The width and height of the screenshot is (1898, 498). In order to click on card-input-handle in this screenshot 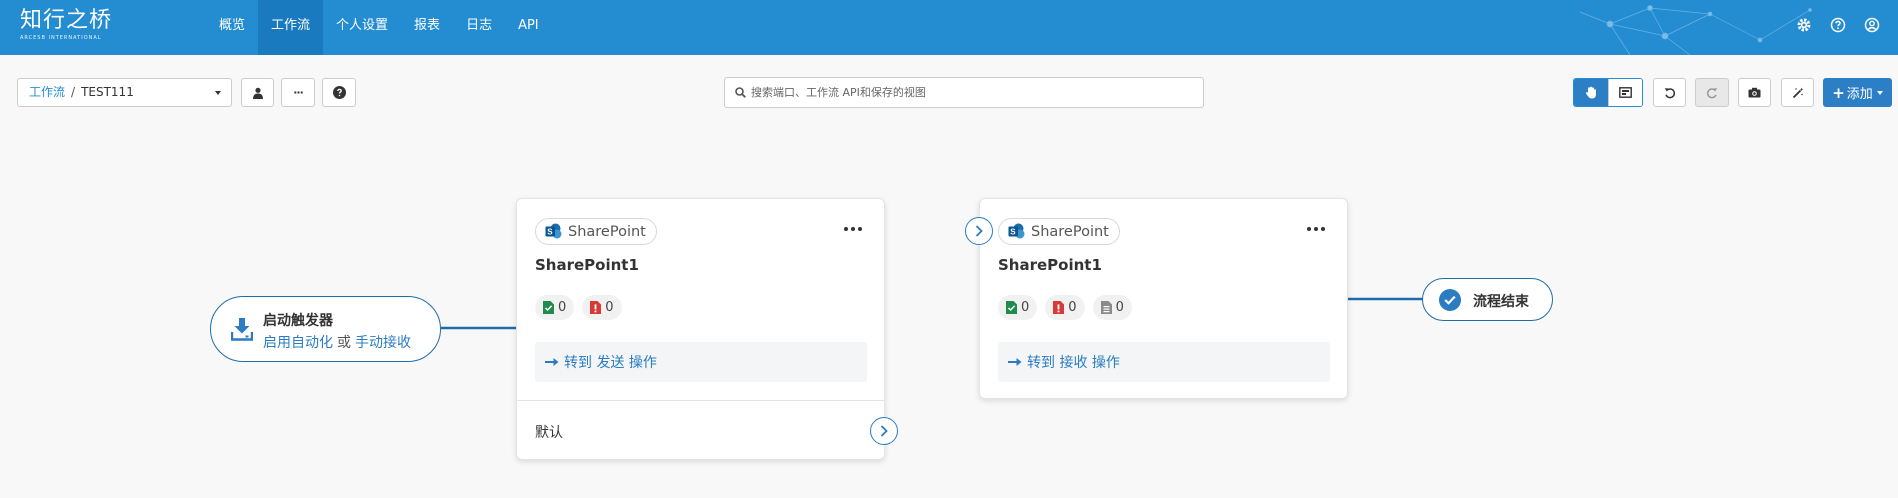, I will do `click(979, 231)`.